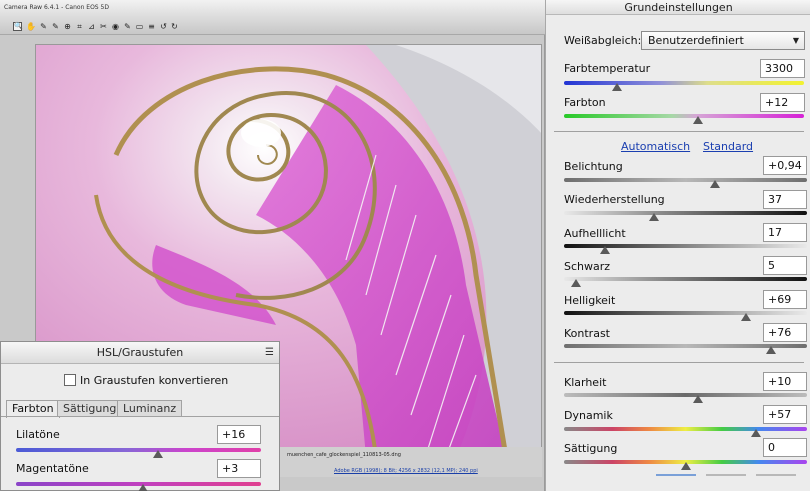 The width and height of the screenshot is (810, 491). I want to click on preferences-icon: ≡, so click(151, 26).